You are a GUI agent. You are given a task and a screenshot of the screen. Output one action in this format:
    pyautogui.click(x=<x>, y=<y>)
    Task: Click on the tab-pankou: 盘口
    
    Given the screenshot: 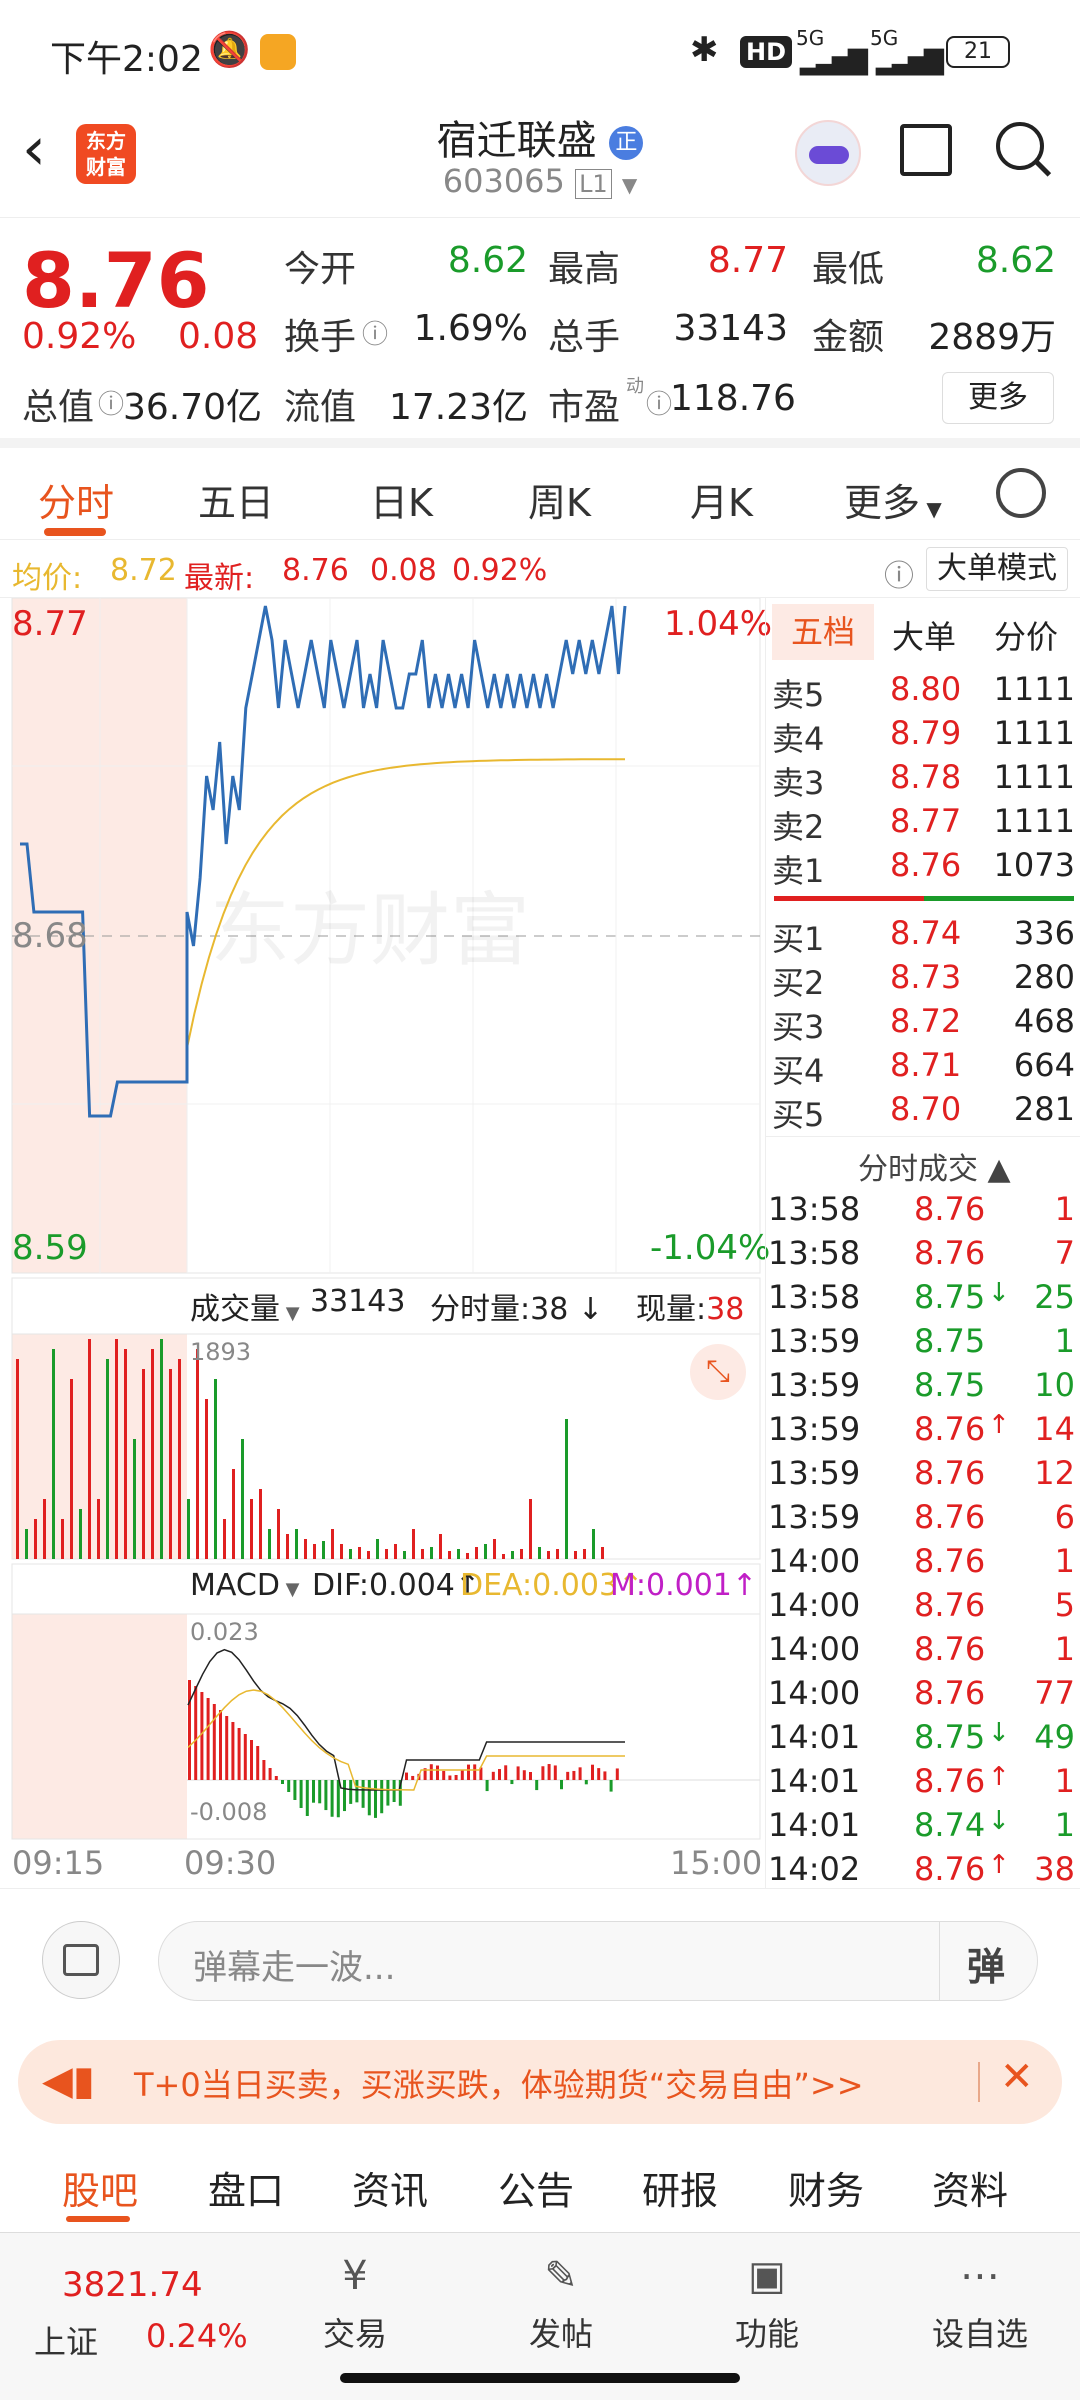 What is the action you would take?
    pyautogui.click(x=246, y=2187)
    